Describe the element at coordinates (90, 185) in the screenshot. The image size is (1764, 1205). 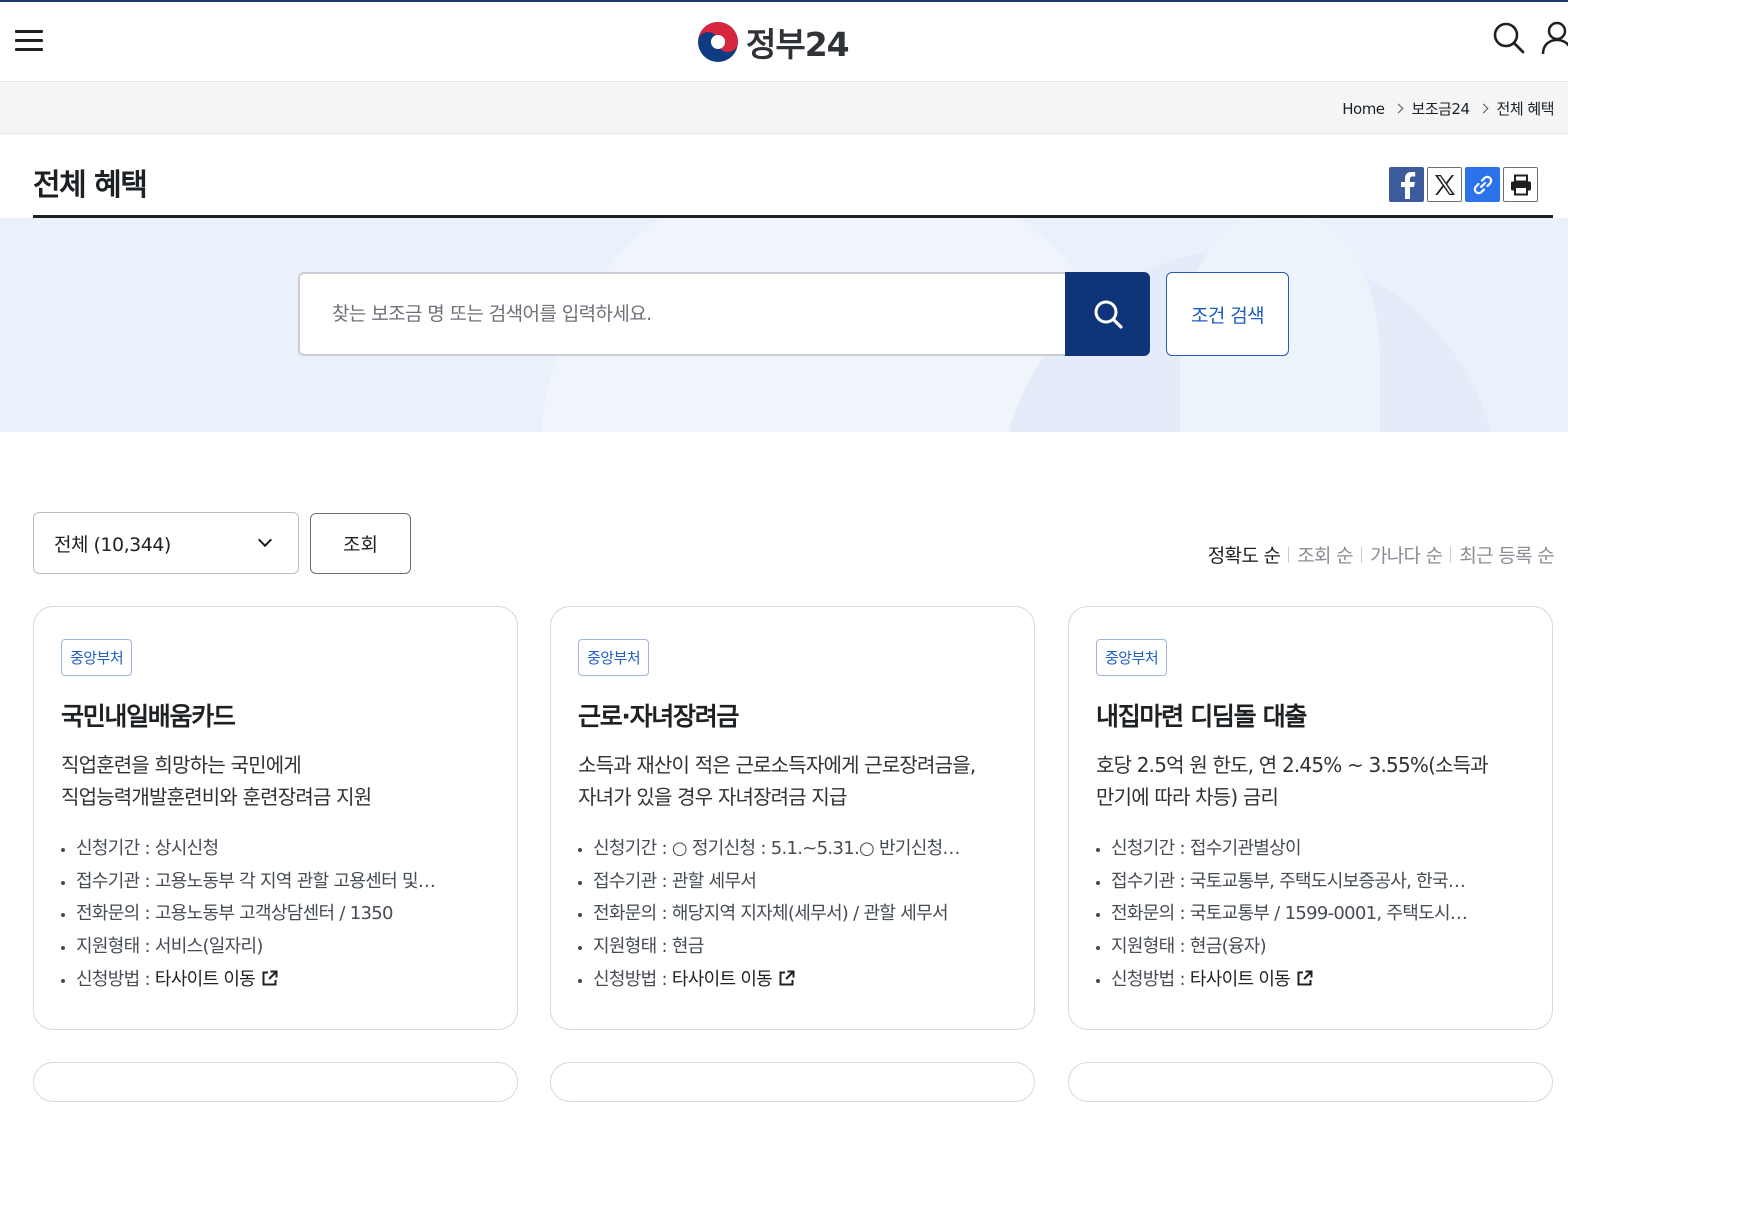
I see `page-title: 전체 혜택` at that location.